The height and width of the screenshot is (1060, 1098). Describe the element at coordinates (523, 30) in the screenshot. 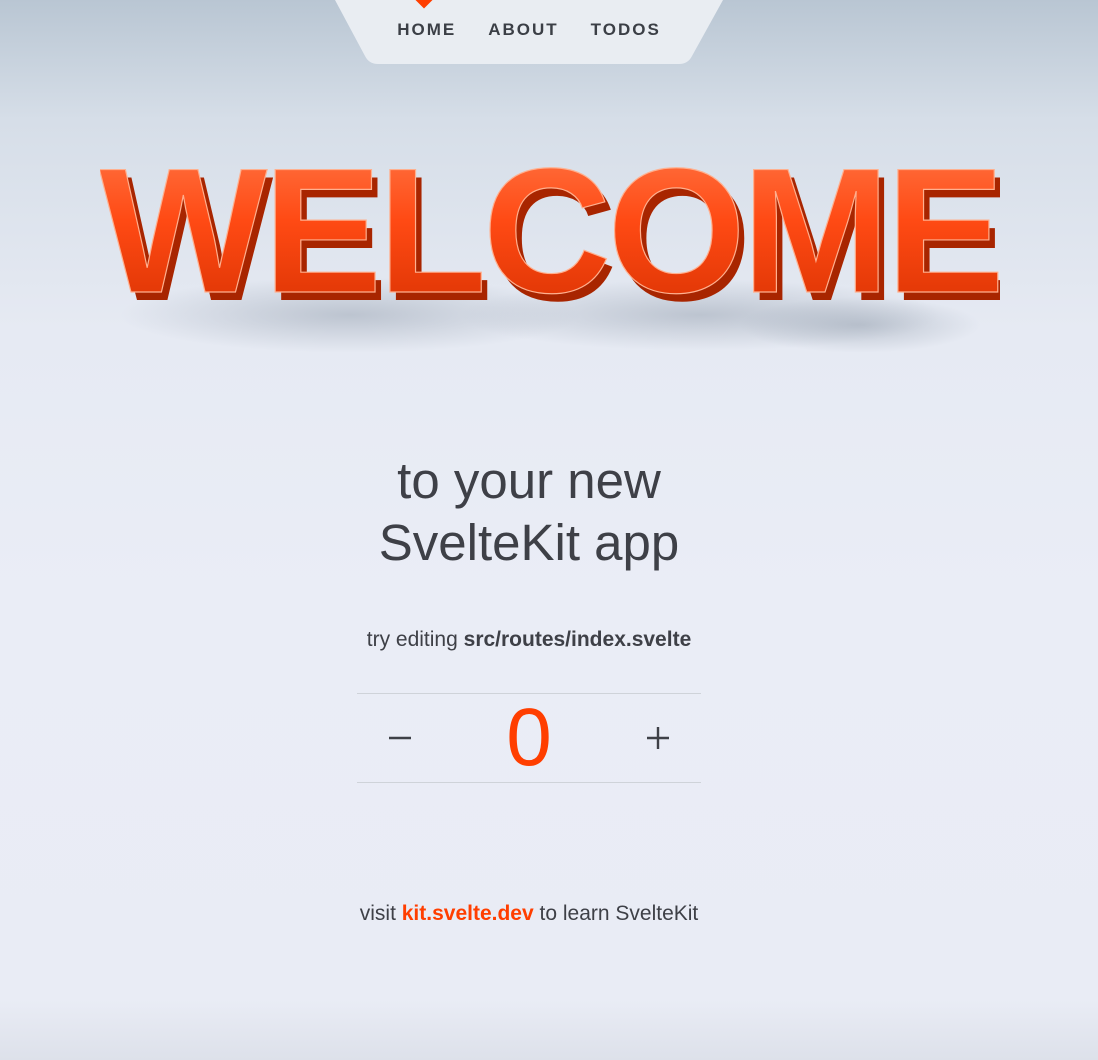

I see `nav-item-about: ABOUT` at that location.